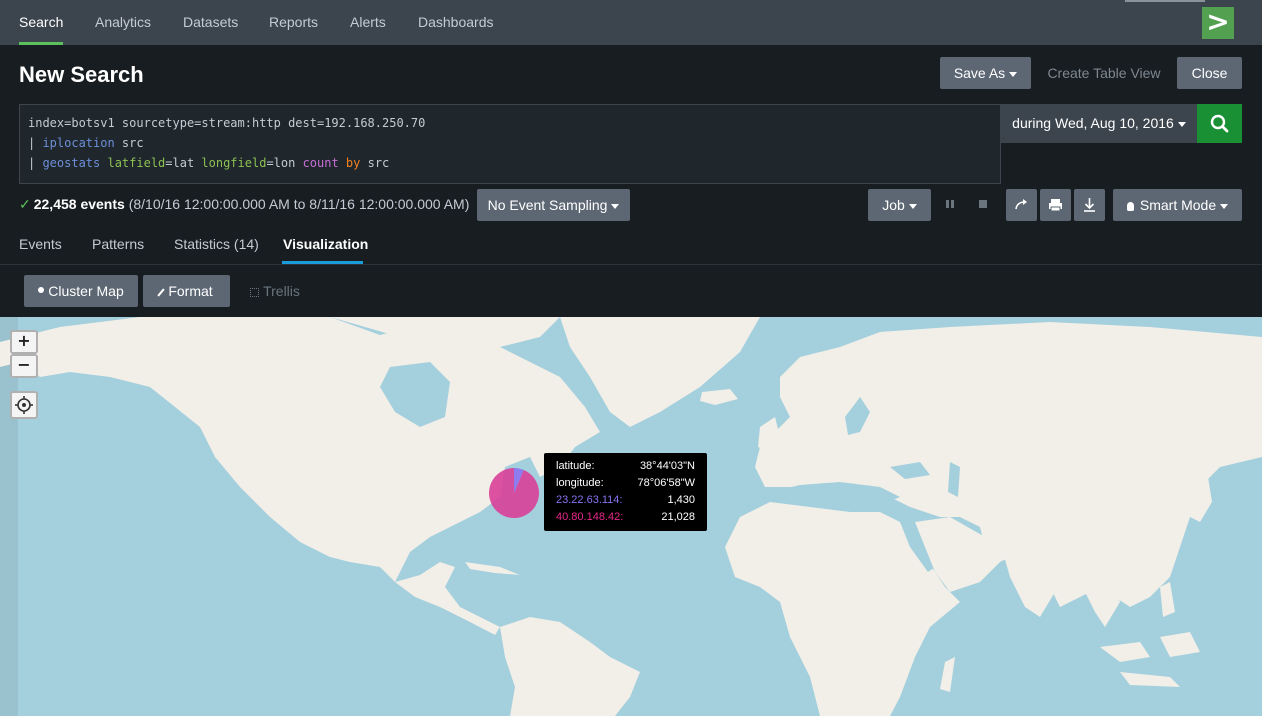  I want to click on create-table-view-button: Create Table View, so click(1104, 73).